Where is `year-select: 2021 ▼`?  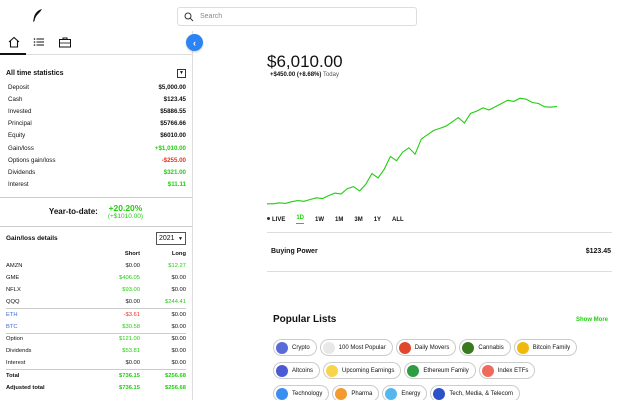 year-select: 2021 ▼ is located at coordinates (171, 239).